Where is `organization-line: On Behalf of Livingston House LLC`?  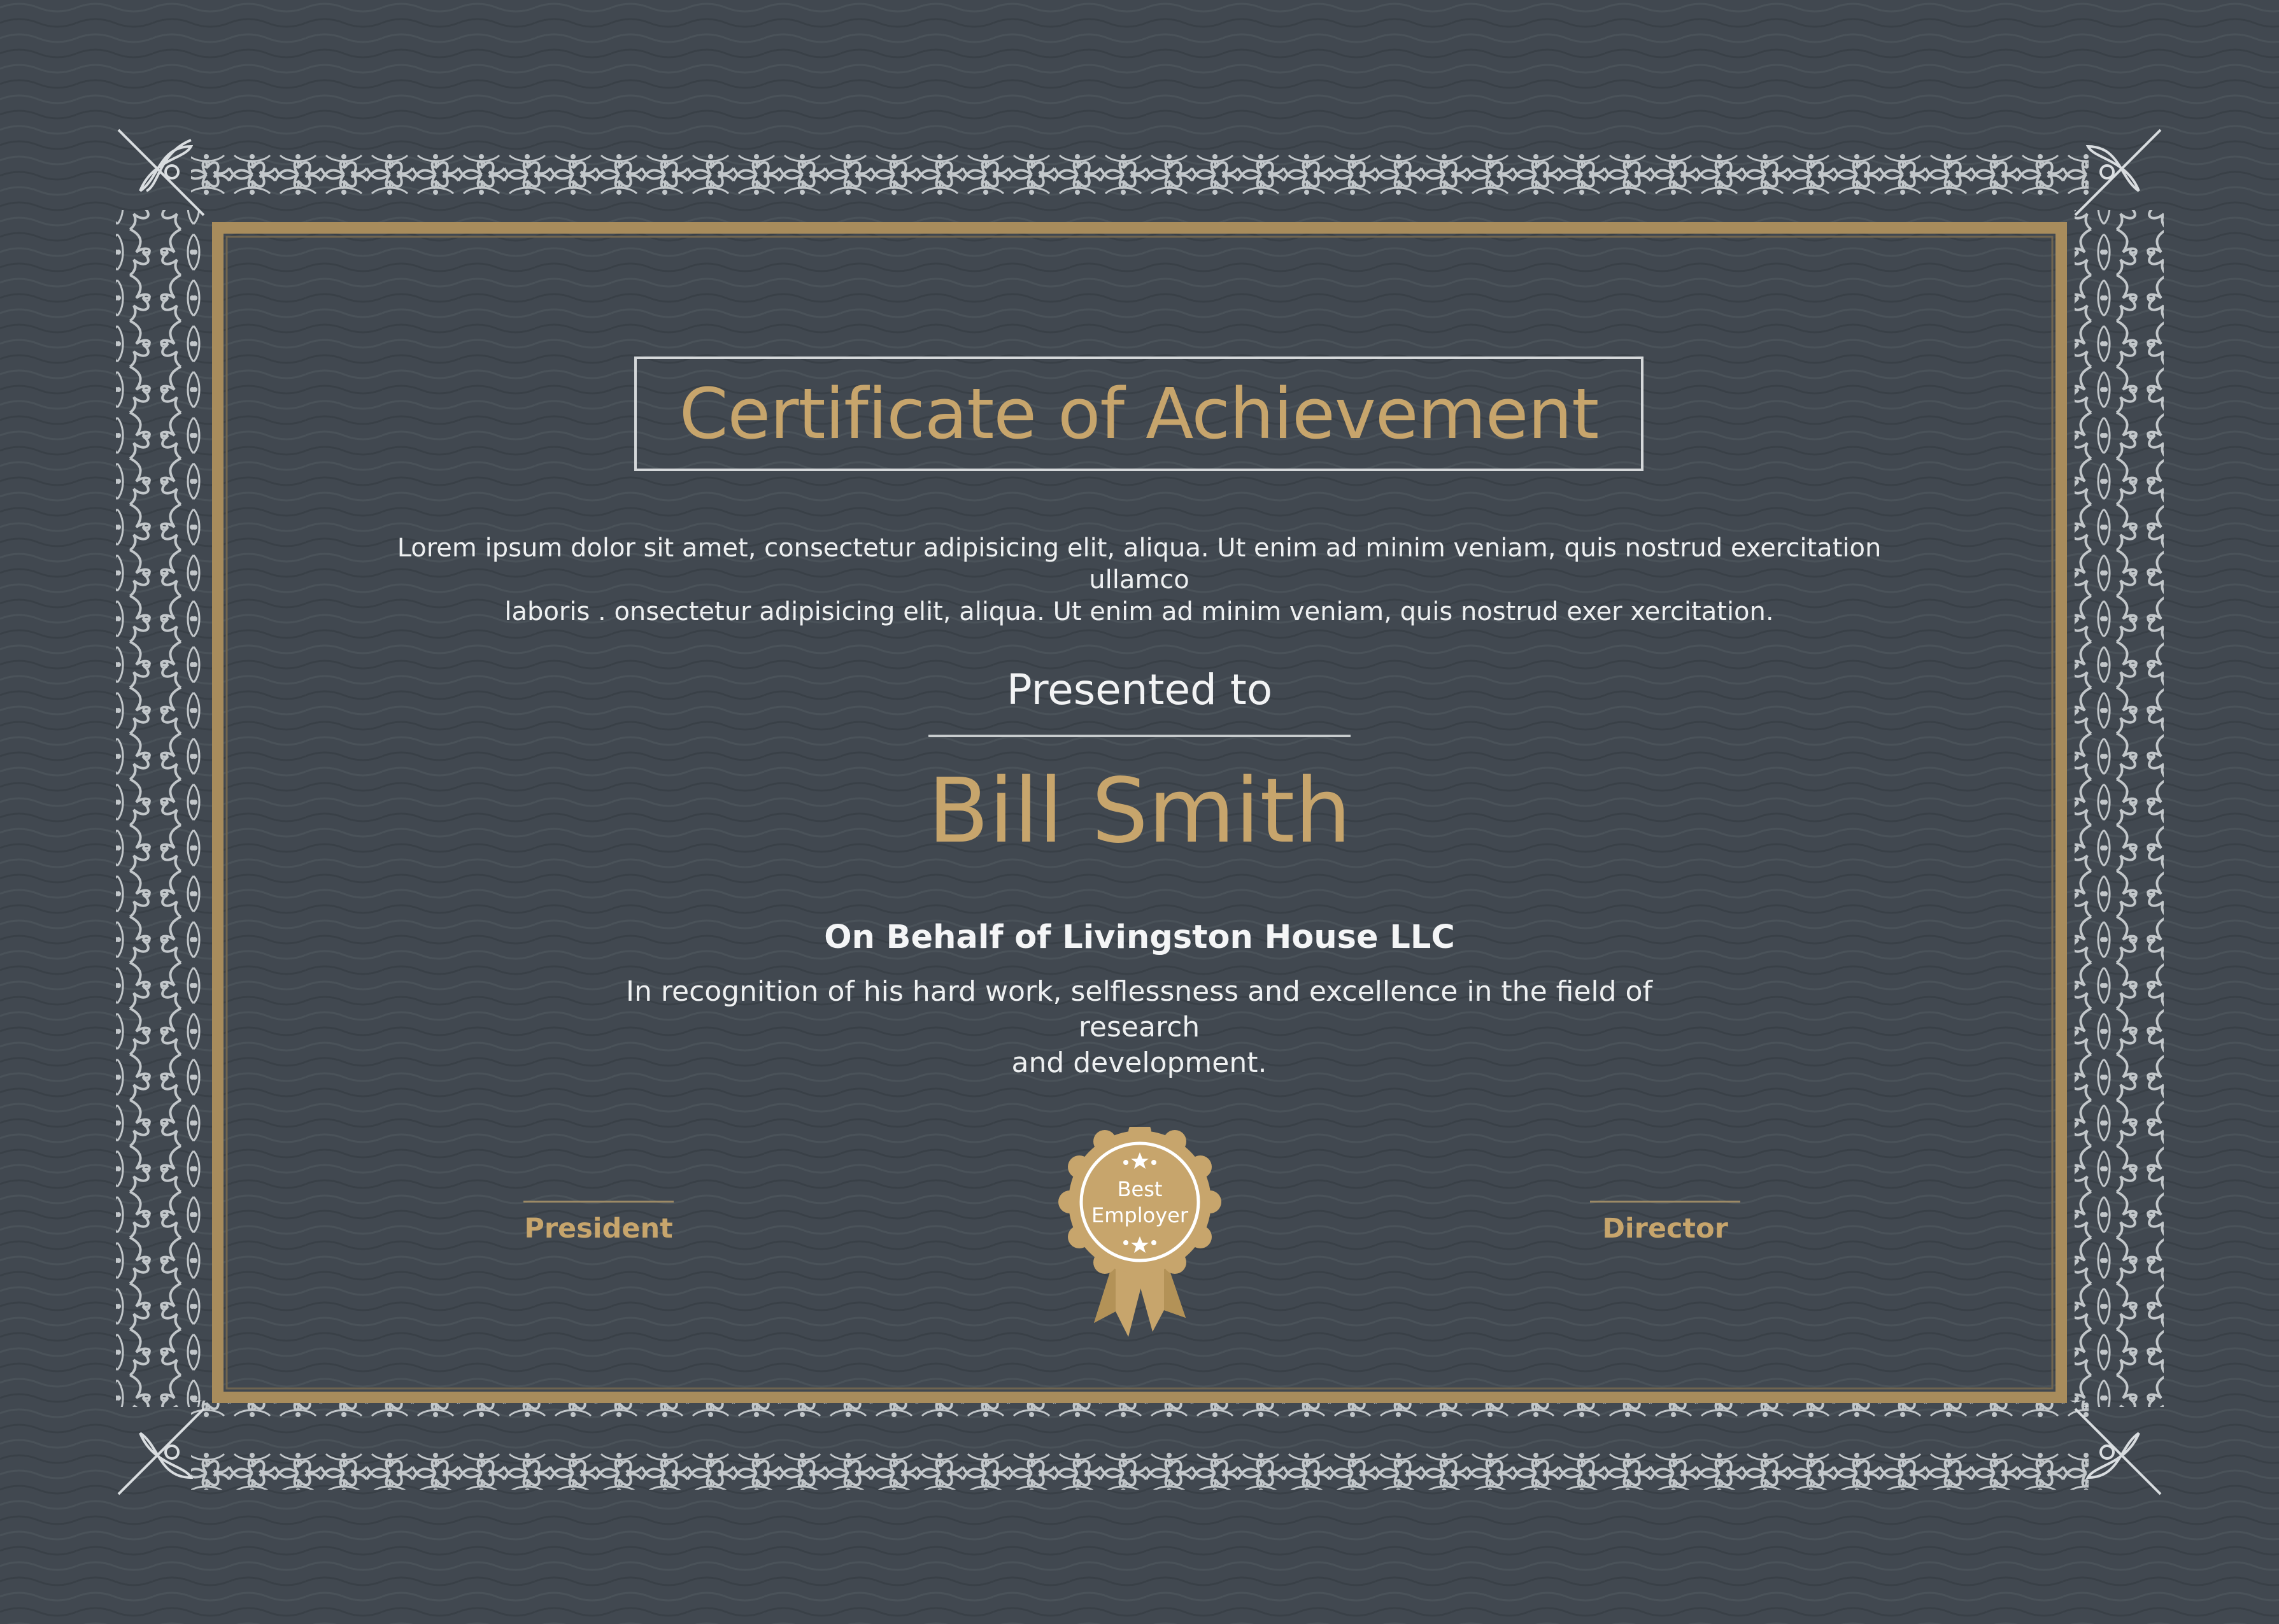
organization-line: On Behalf of Livingston House LLC is located at coordinates (1139, 937).